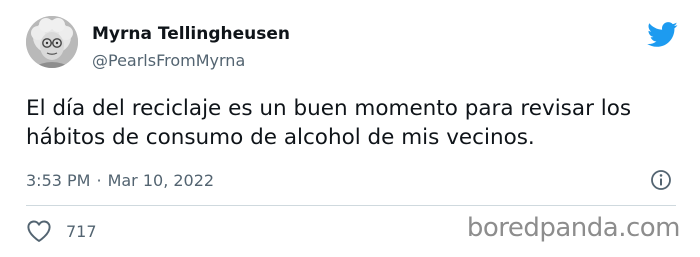  Describe the element at coordinates (161, 180) in the screenshot. I see `tweet-date: Mar 10, 2022` at that location.